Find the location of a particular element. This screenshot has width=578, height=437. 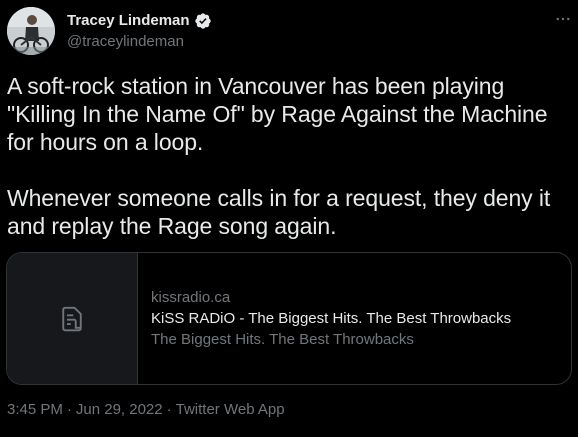

more-icon is located at coordinates (563, 19).